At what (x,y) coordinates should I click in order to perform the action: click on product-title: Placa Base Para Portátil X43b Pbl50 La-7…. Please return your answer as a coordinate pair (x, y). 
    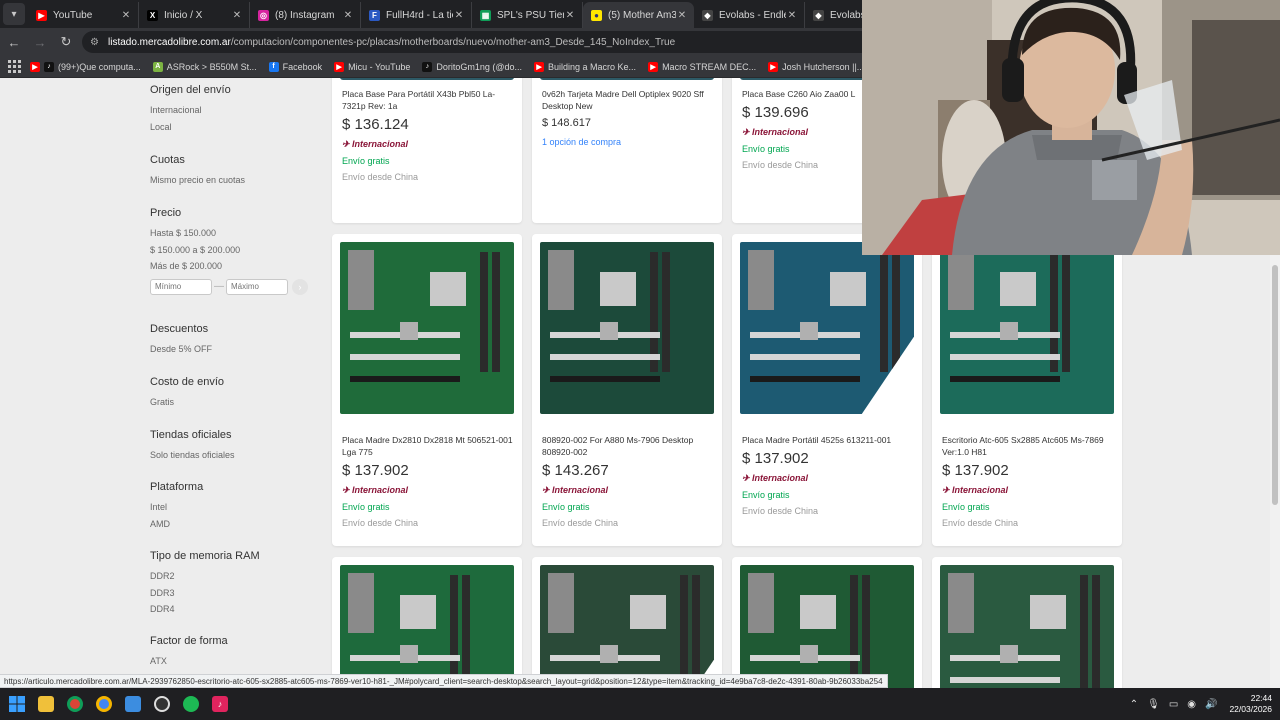
    Looking at the image, I should click on (428, 100).